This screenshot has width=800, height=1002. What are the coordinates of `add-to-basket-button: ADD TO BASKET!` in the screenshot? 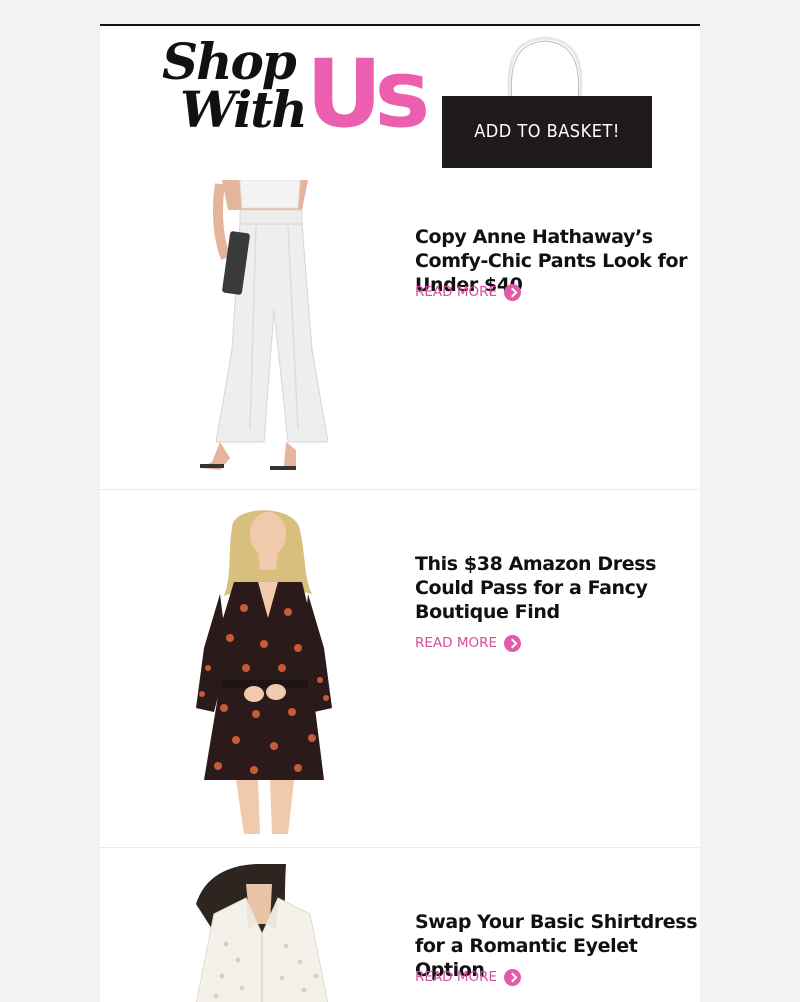 It's located at (547, 132).